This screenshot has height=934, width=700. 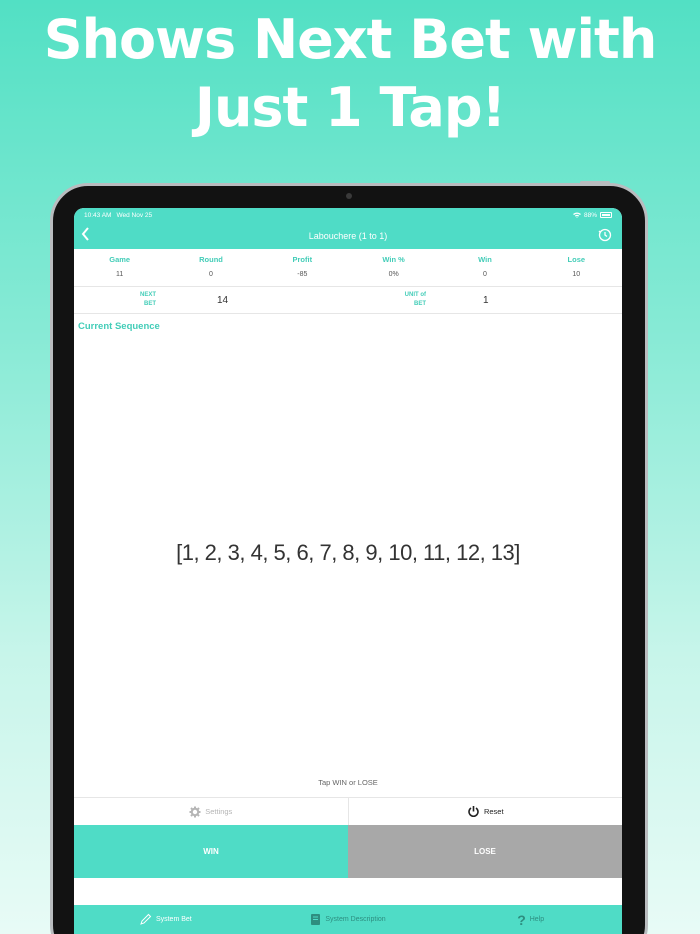 What do you see at coordinates (223, 300) in the screenshot?
I see `next-bet-value: 14` at bounding box center [223, 300].